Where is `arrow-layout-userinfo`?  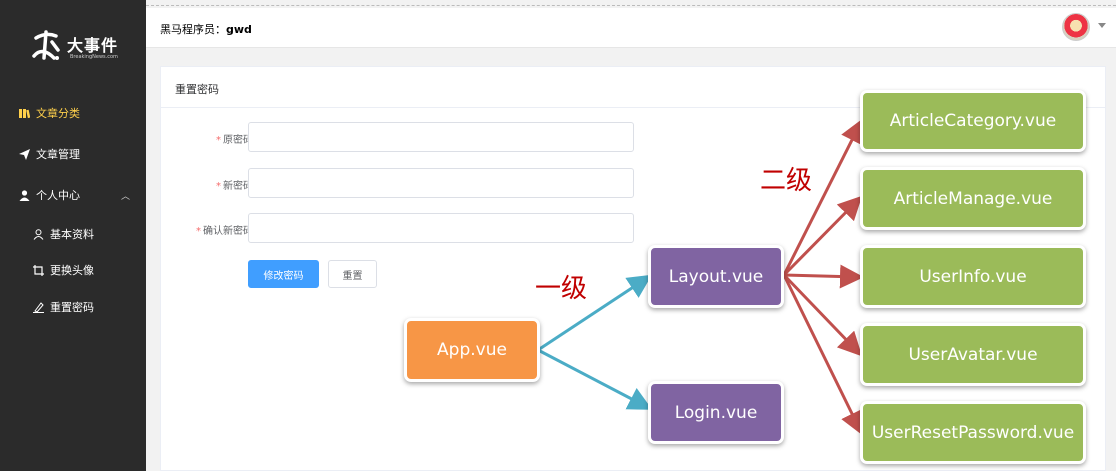
arrow-layout-userinfo is located at coordinates (823, 276).